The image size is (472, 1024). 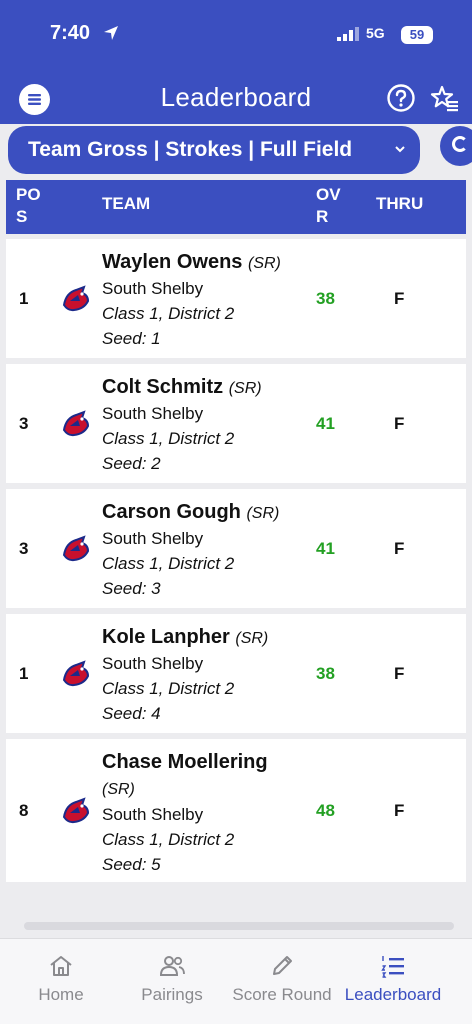 What do you see at coordinates (445, 99) in the screenshot?
I see `favorites-list-icon` at bounding box center [445, 99].